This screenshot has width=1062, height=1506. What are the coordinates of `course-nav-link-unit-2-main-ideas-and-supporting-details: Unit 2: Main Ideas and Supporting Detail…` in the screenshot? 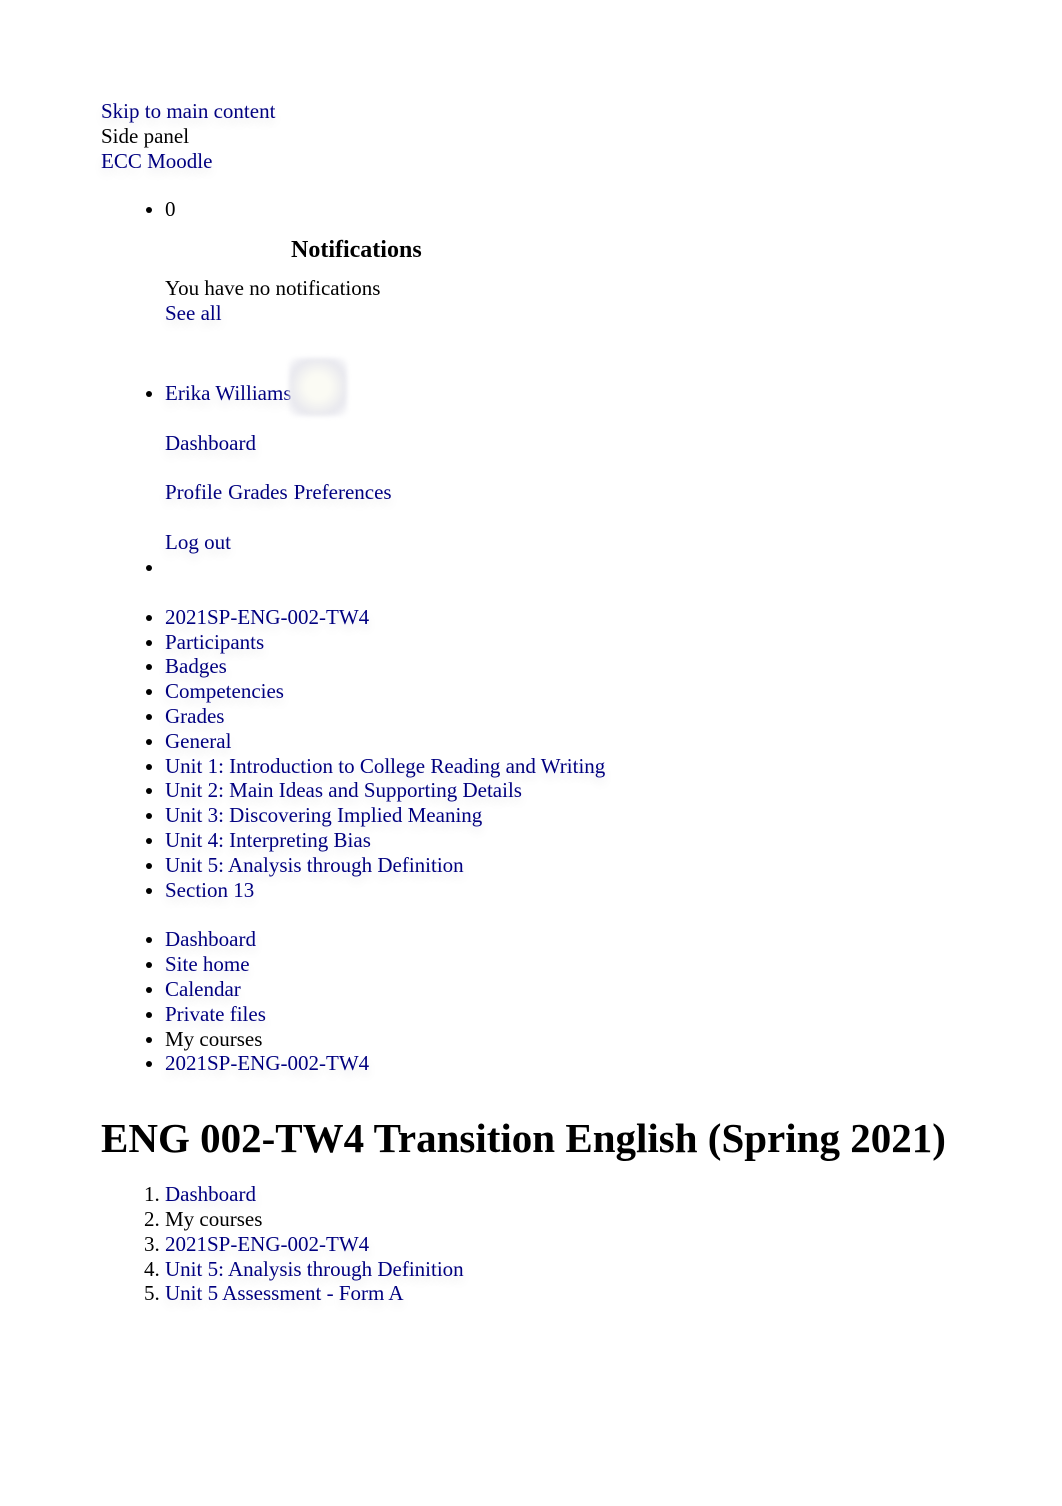 It's located at (343, 790).